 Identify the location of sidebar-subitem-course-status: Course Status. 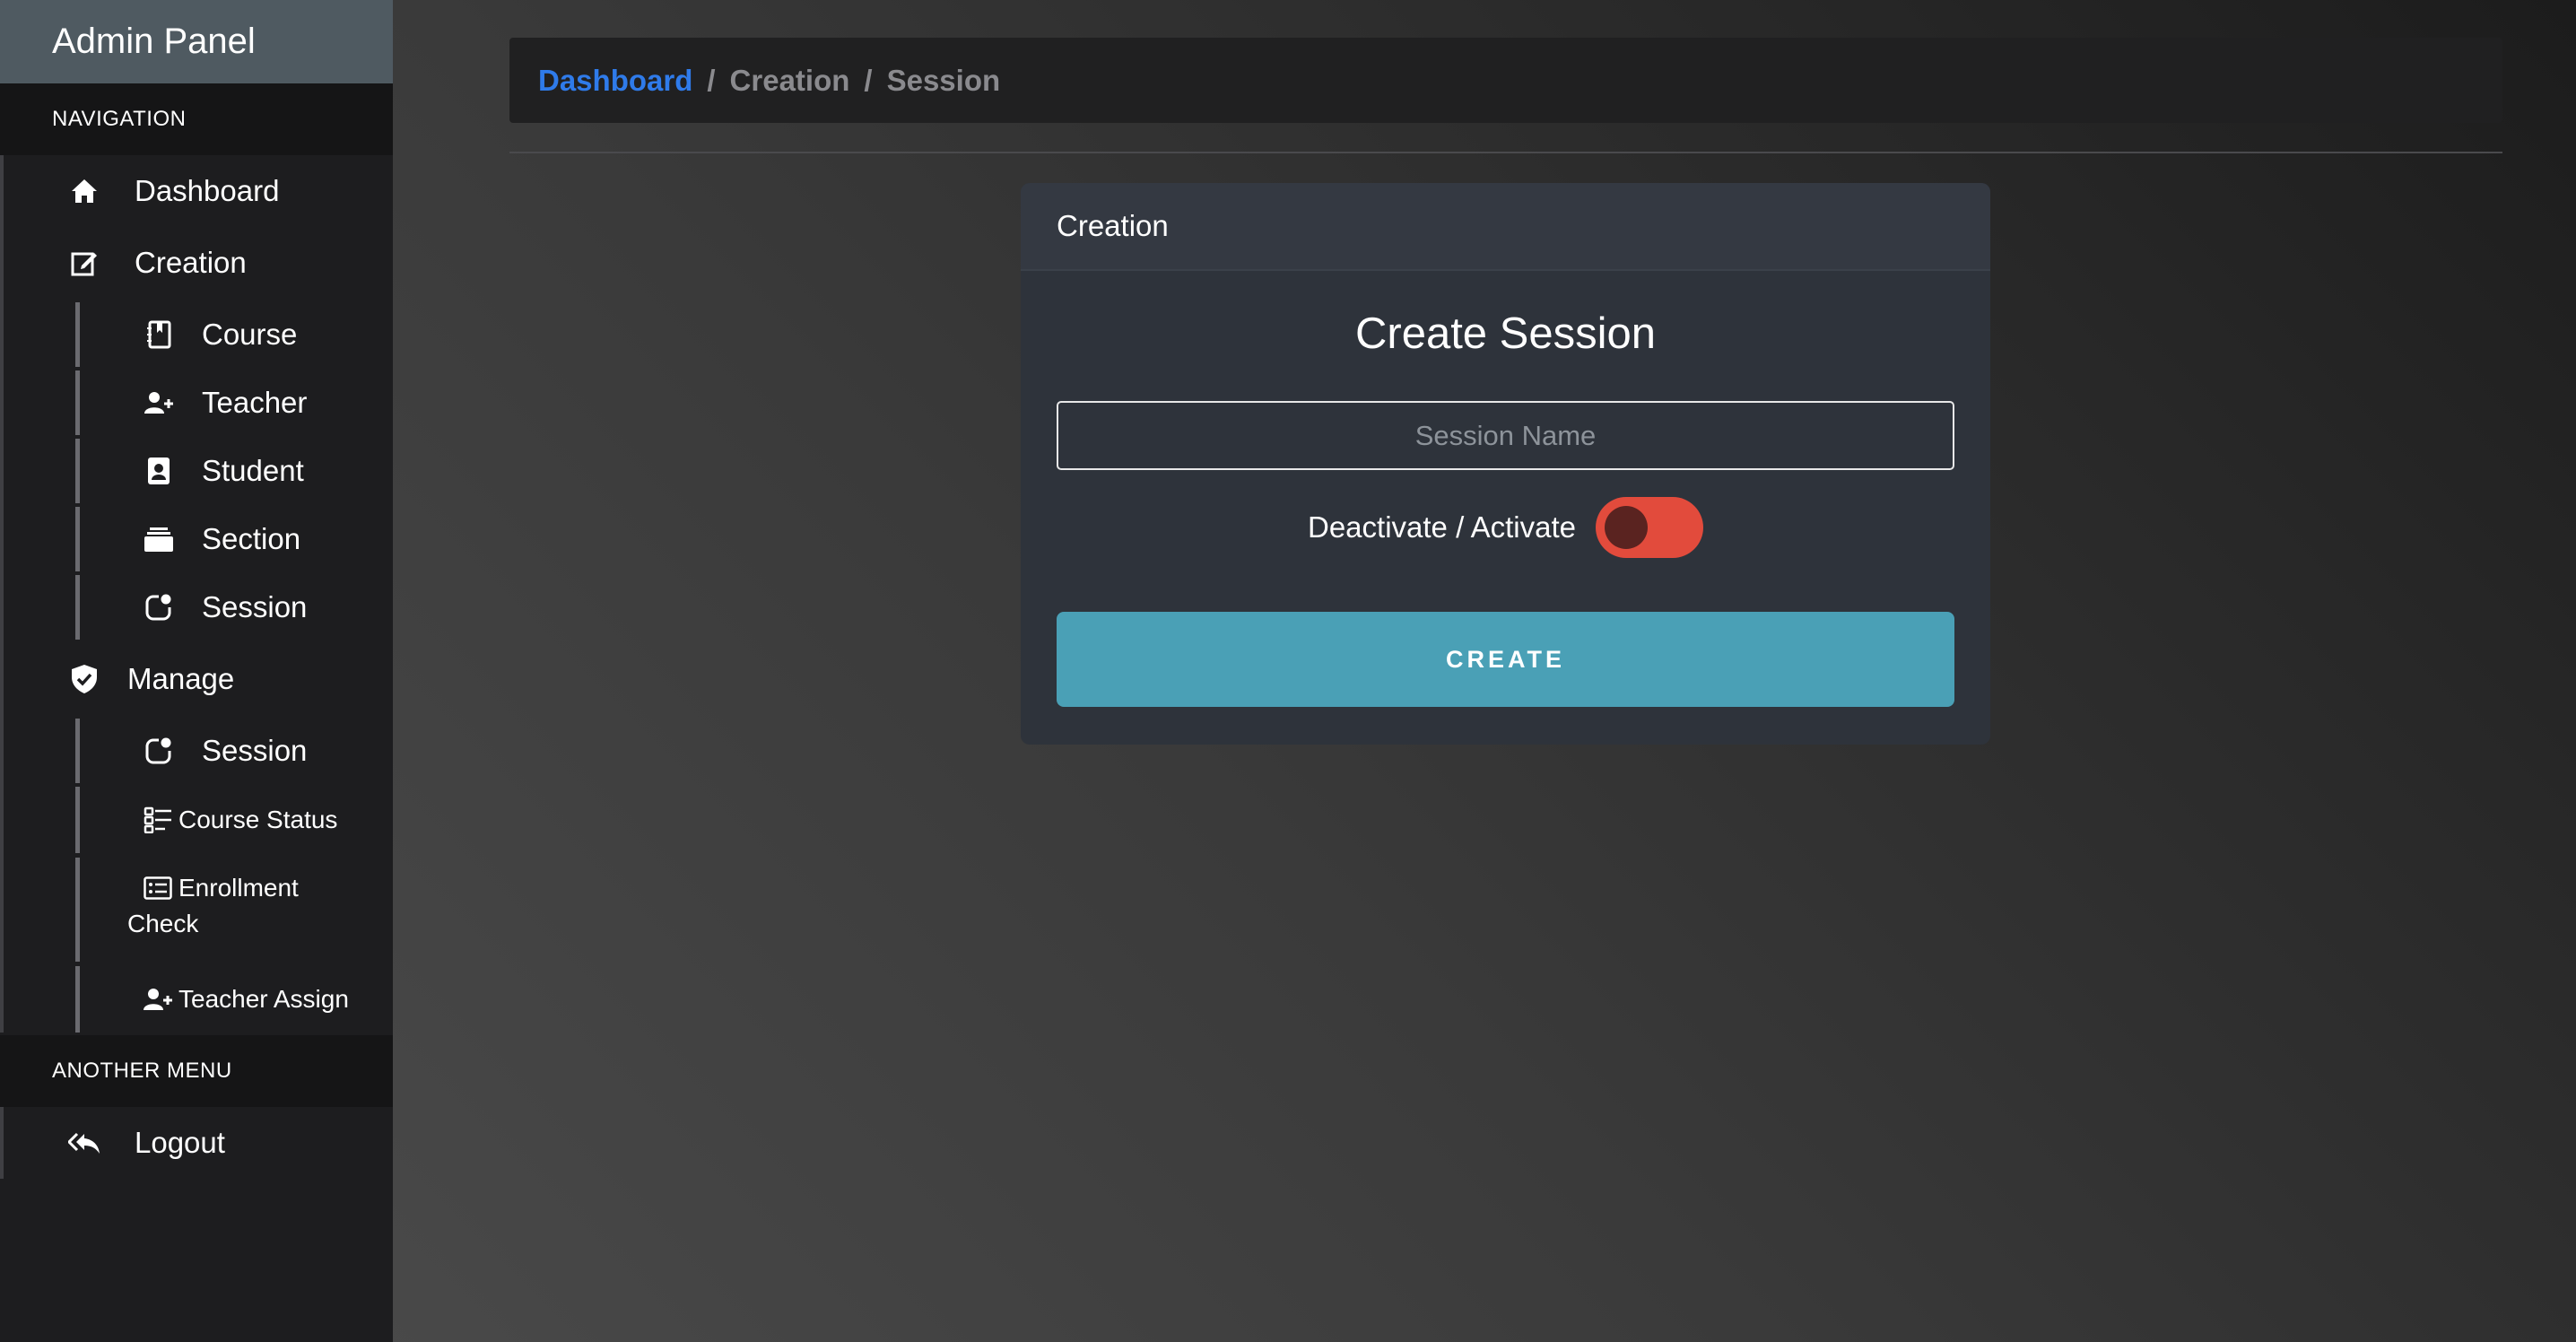
(234, 820).